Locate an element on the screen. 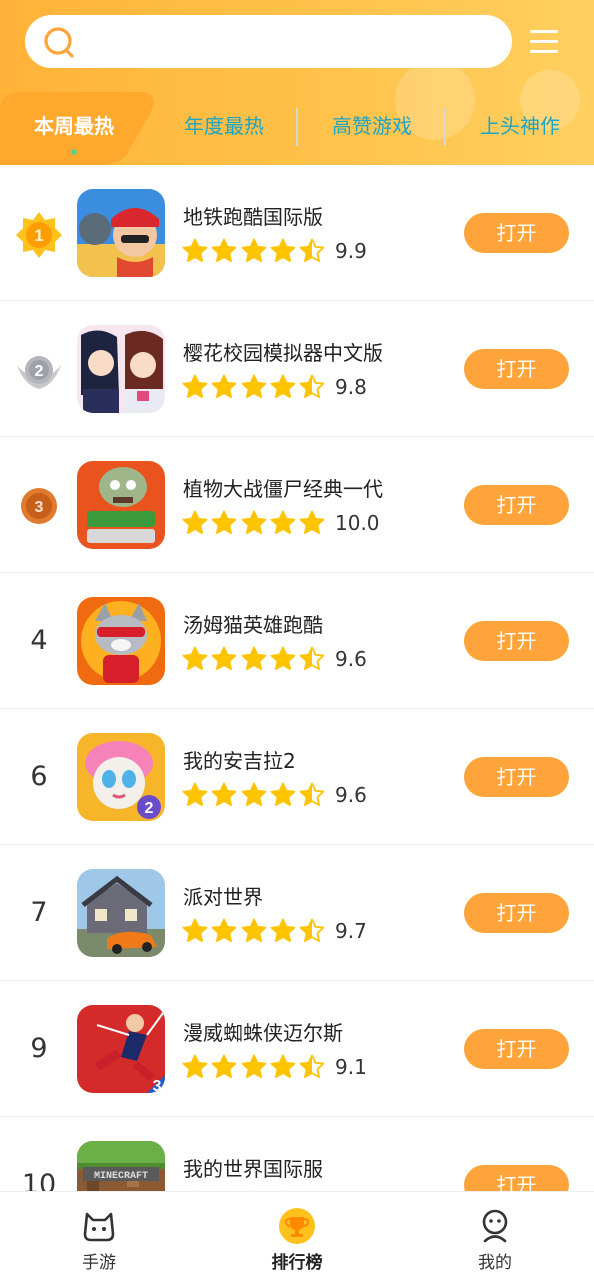  nav-item-mobile-games: 手游 is located at coordinates (99, 1236).